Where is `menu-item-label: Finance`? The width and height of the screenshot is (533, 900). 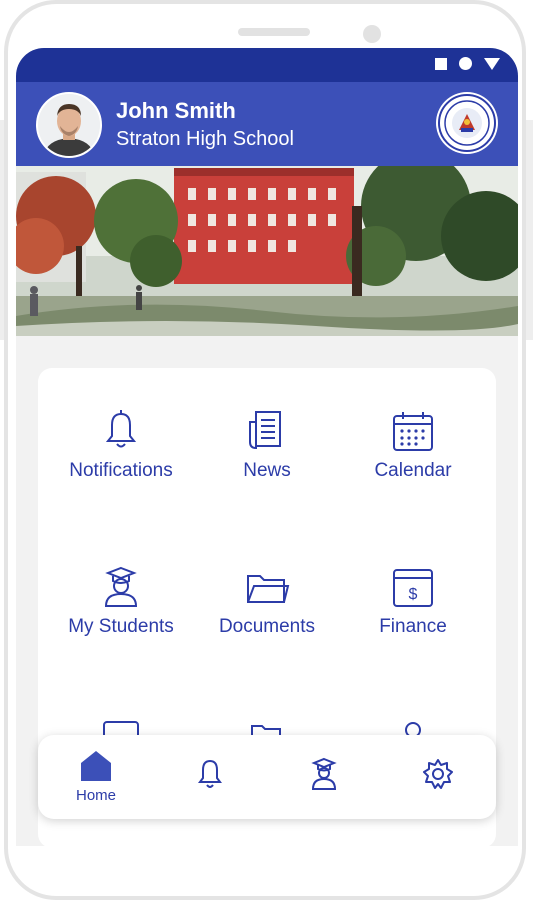 menu-item-label: Finance is located at coordinates (413, 626).